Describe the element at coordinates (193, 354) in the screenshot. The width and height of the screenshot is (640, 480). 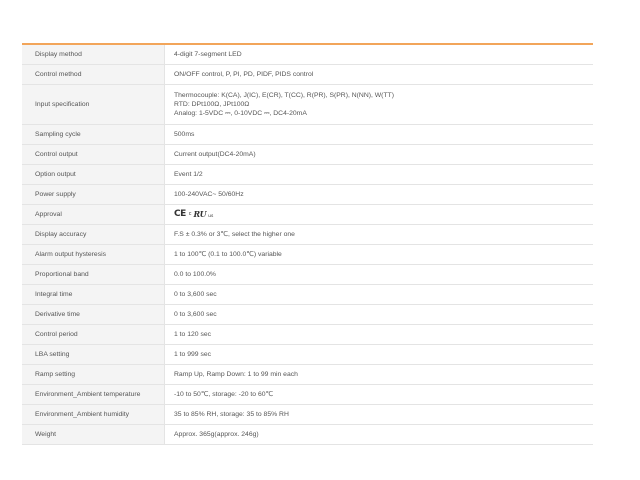
I see `spec-value-text: 1 to 999 sec` at that location.